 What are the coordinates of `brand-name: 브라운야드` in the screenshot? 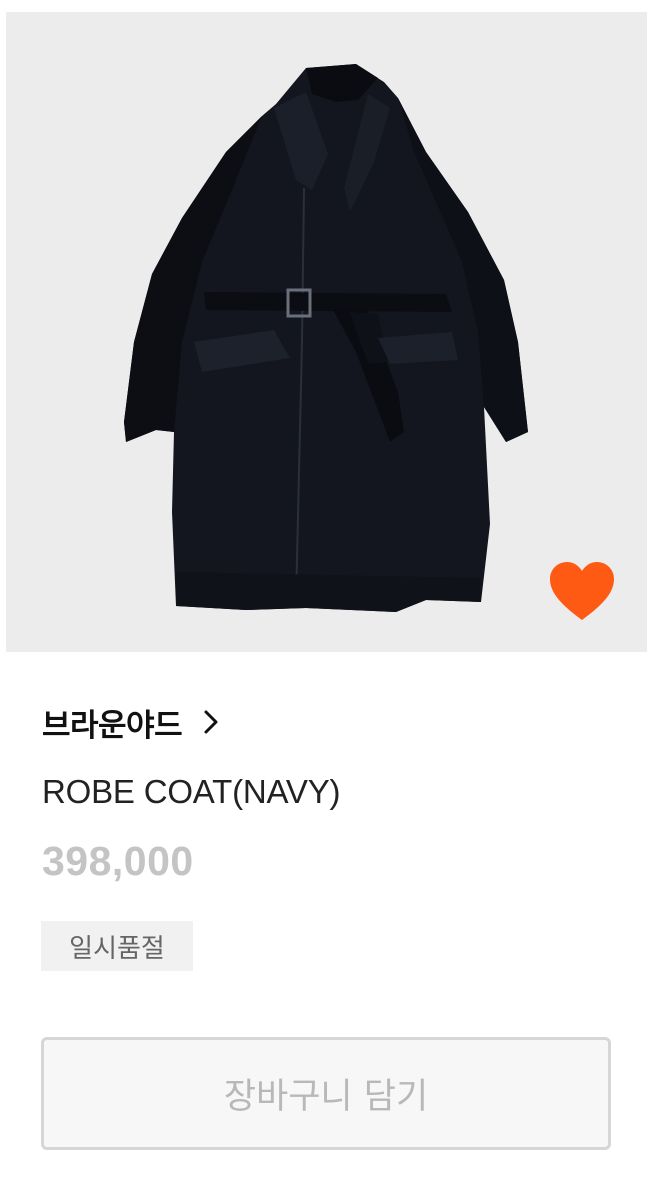 It's located at (112, 725).